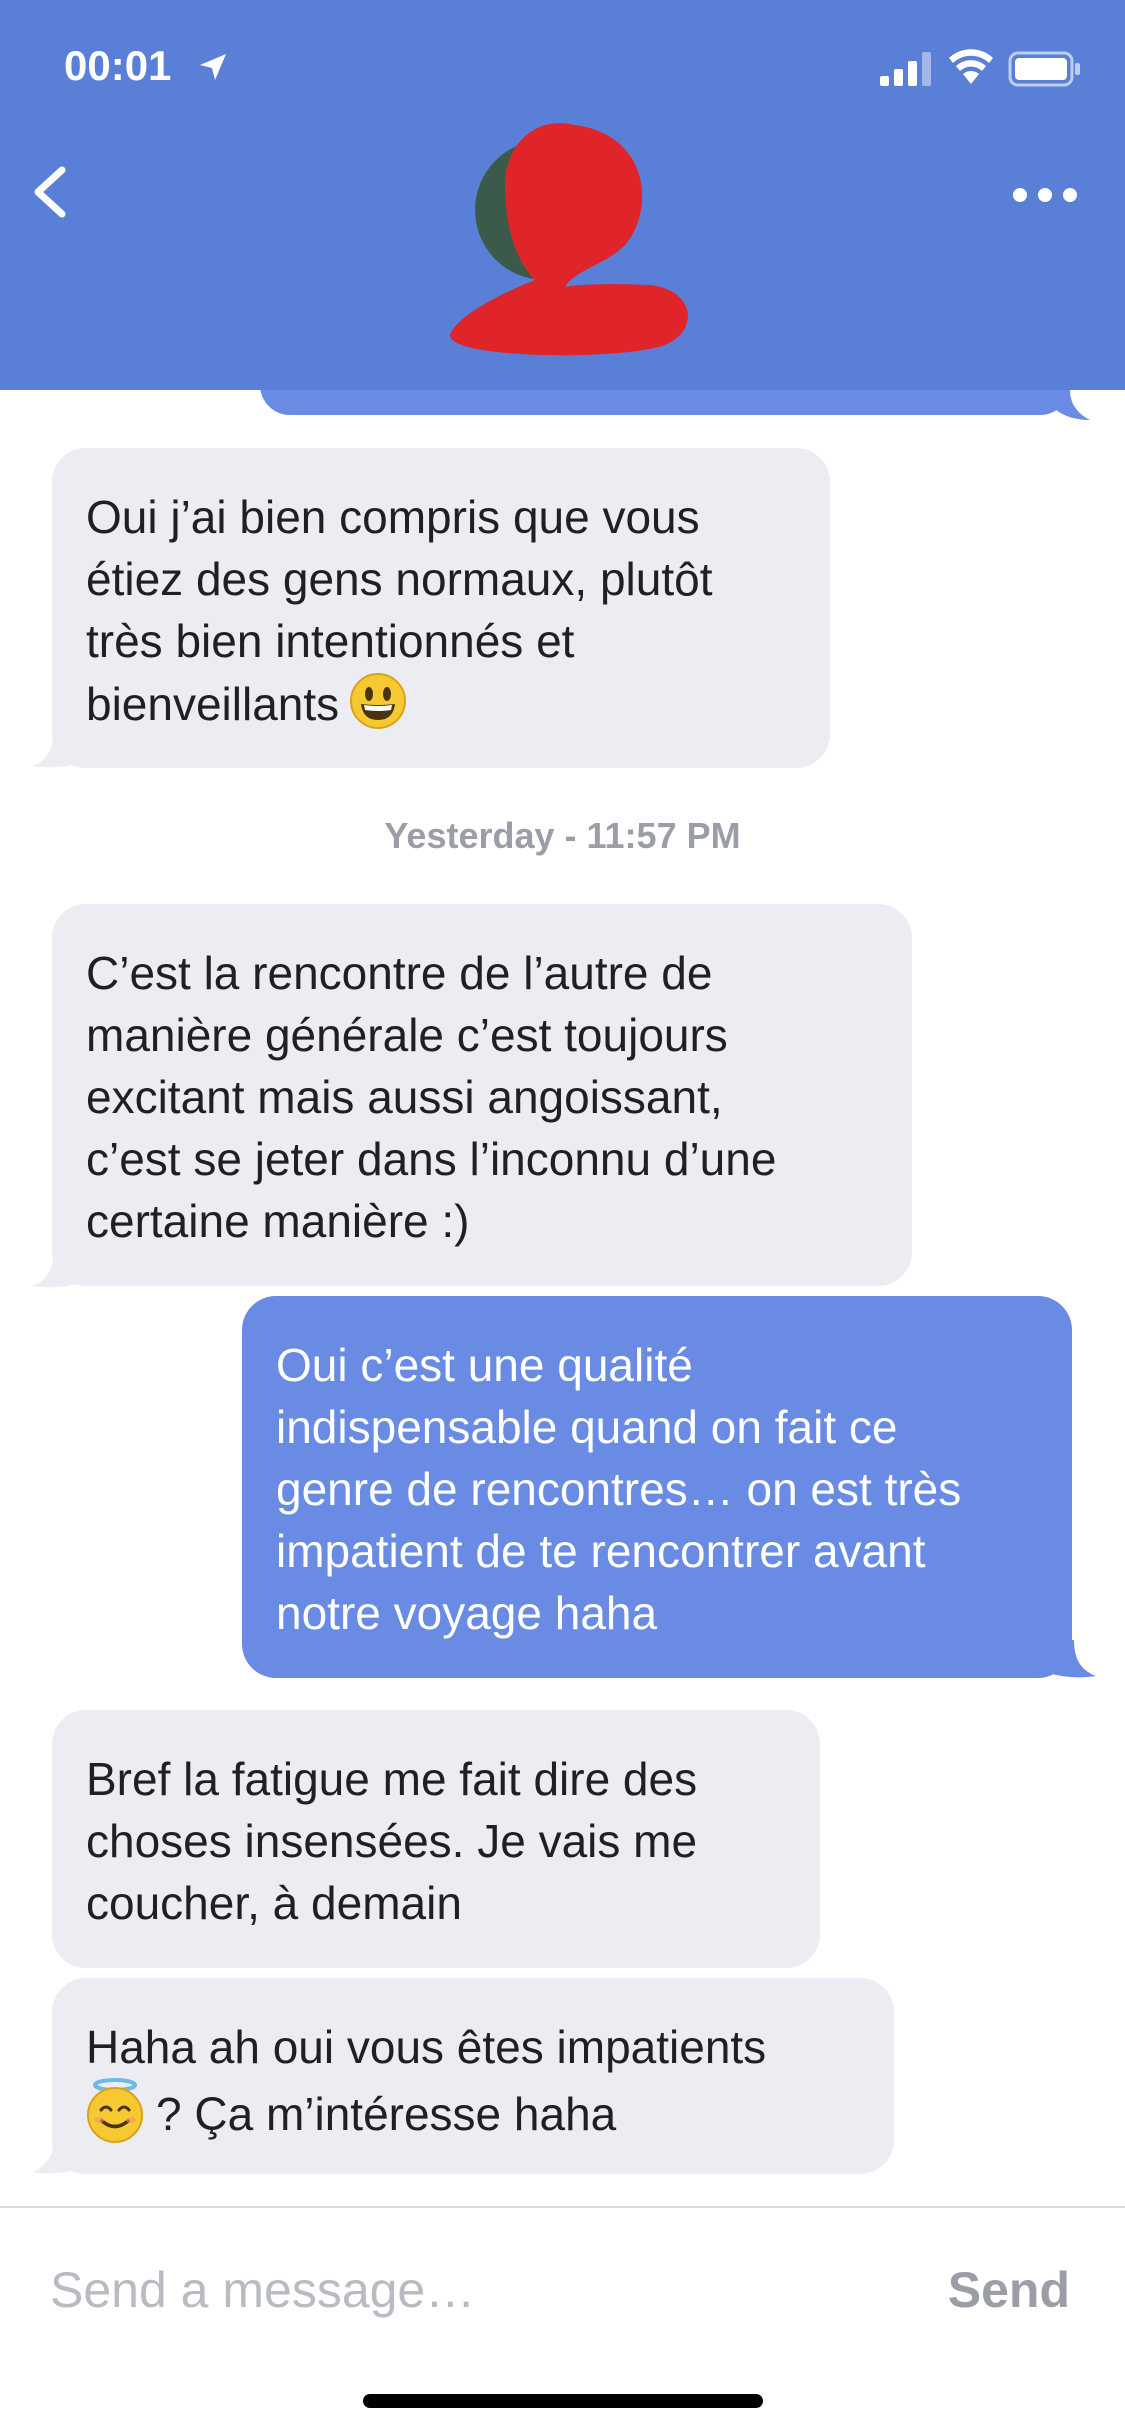 This screenshot has height=2436, width=1125. Describe the element at coordinates (971, 66) in the screenshot. I see `wifi-icon` at that location.